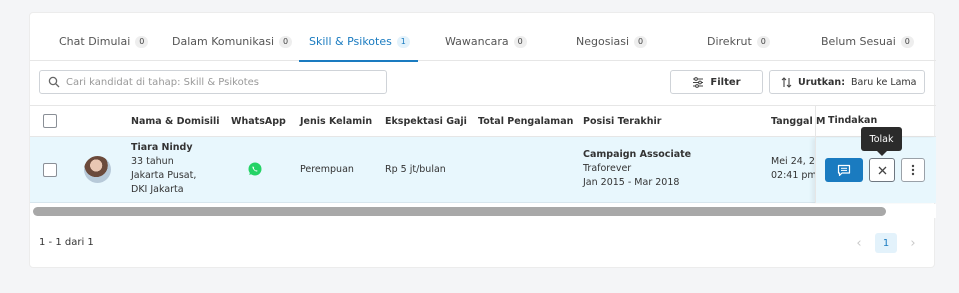 The height and width of the screenshot is (293, 959). I want to click on tab-direkrut: Direkrut 0, so click(738, 48).